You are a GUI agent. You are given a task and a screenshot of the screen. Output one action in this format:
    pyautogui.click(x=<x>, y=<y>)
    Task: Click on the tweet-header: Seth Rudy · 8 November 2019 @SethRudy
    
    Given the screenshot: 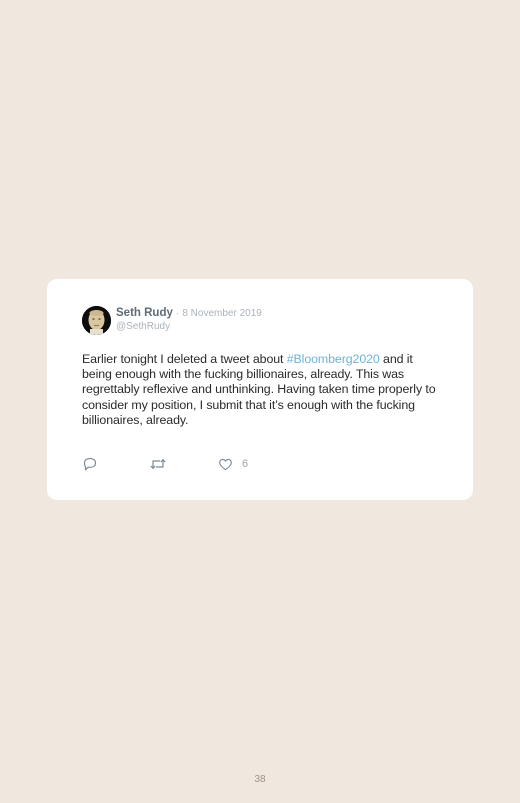 What is the action you would take?
    pyautogui.click(x=172, y=321)
    